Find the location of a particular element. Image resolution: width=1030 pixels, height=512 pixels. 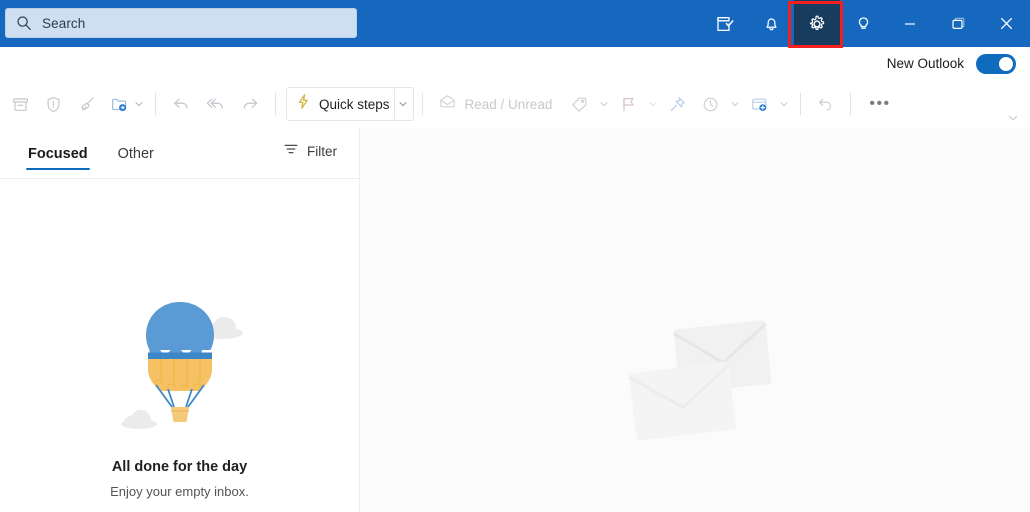

close-icon is located at coordinates (1006, 23).